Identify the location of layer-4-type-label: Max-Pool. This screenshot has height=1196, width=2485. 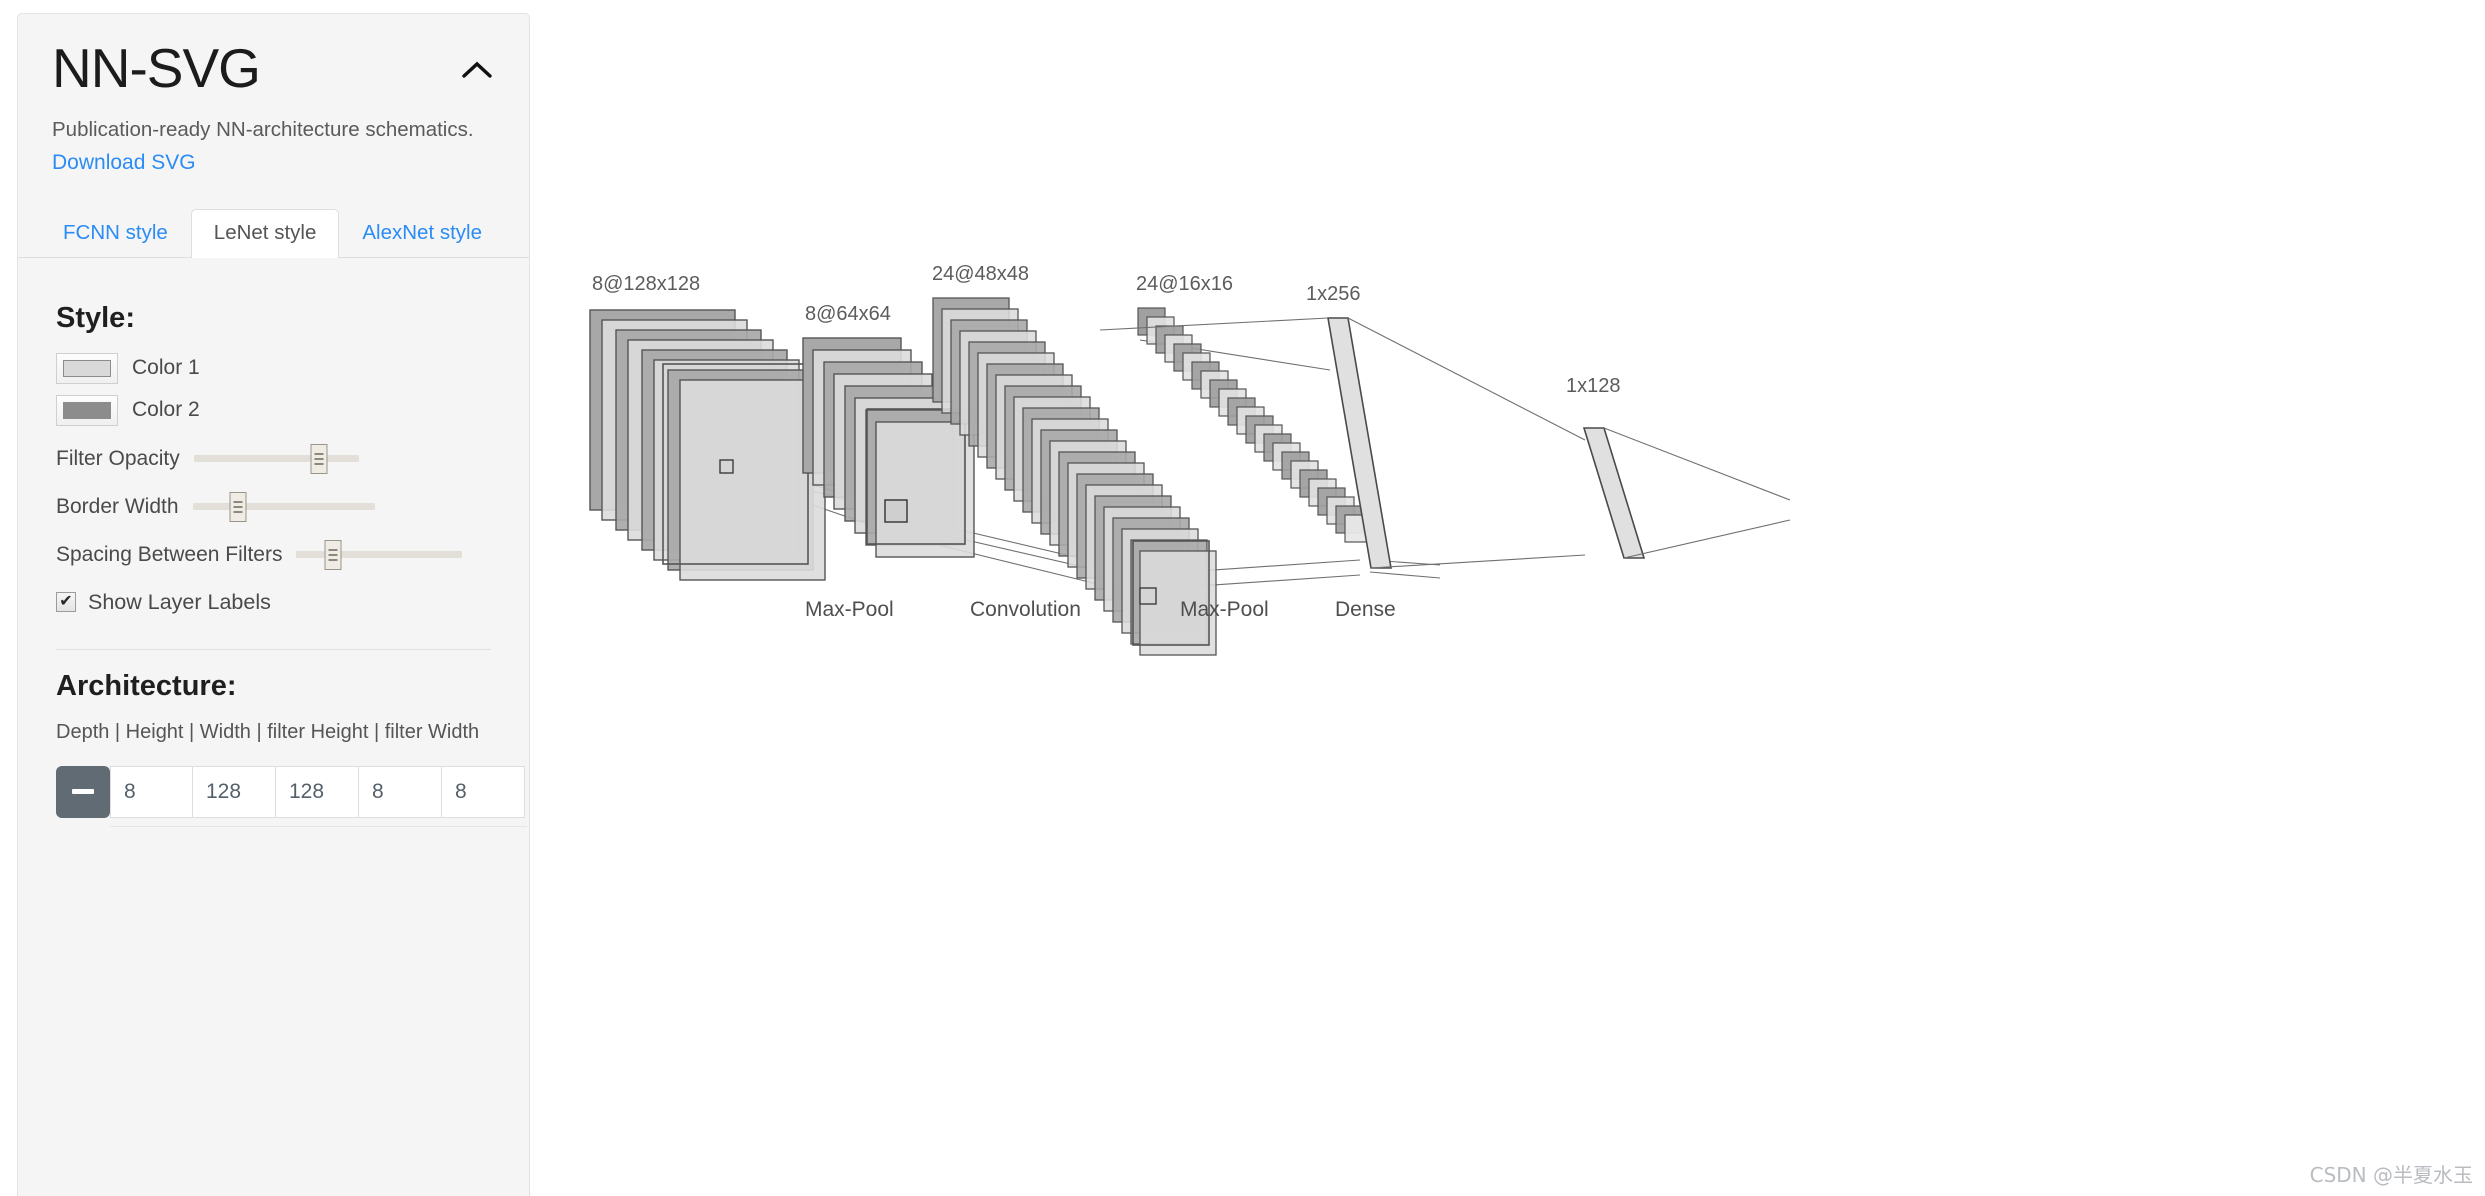
(1224, 609).